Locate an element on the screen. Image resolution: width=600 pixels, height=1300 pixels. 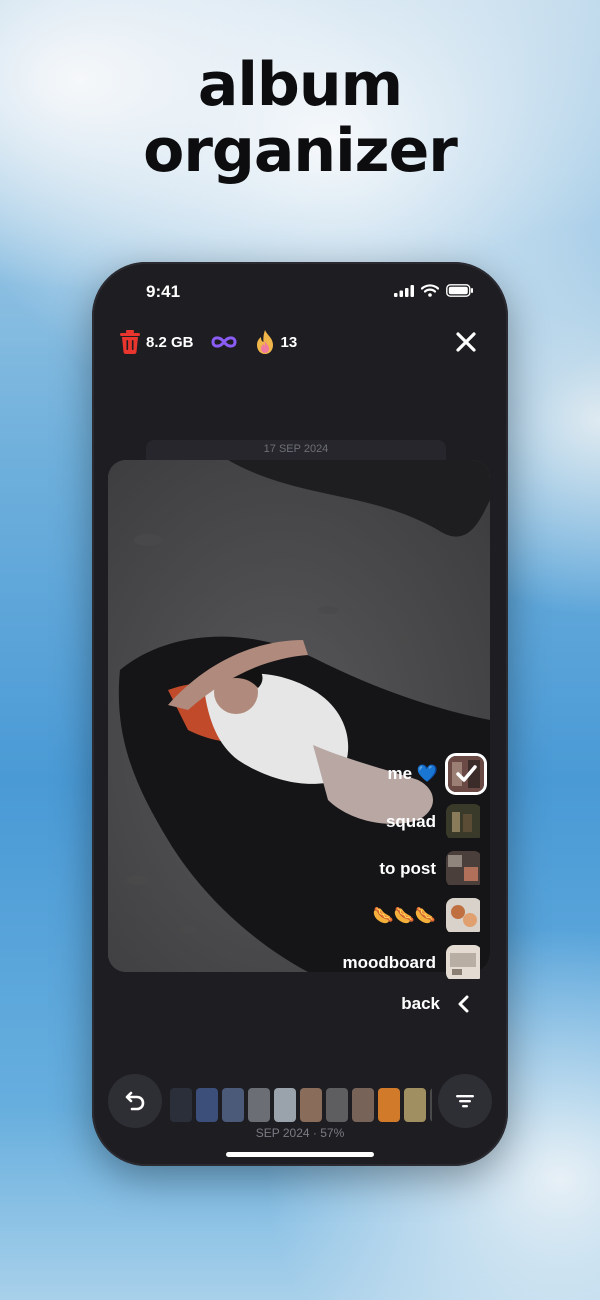
undo-button is located at coordinates (135, 1101).